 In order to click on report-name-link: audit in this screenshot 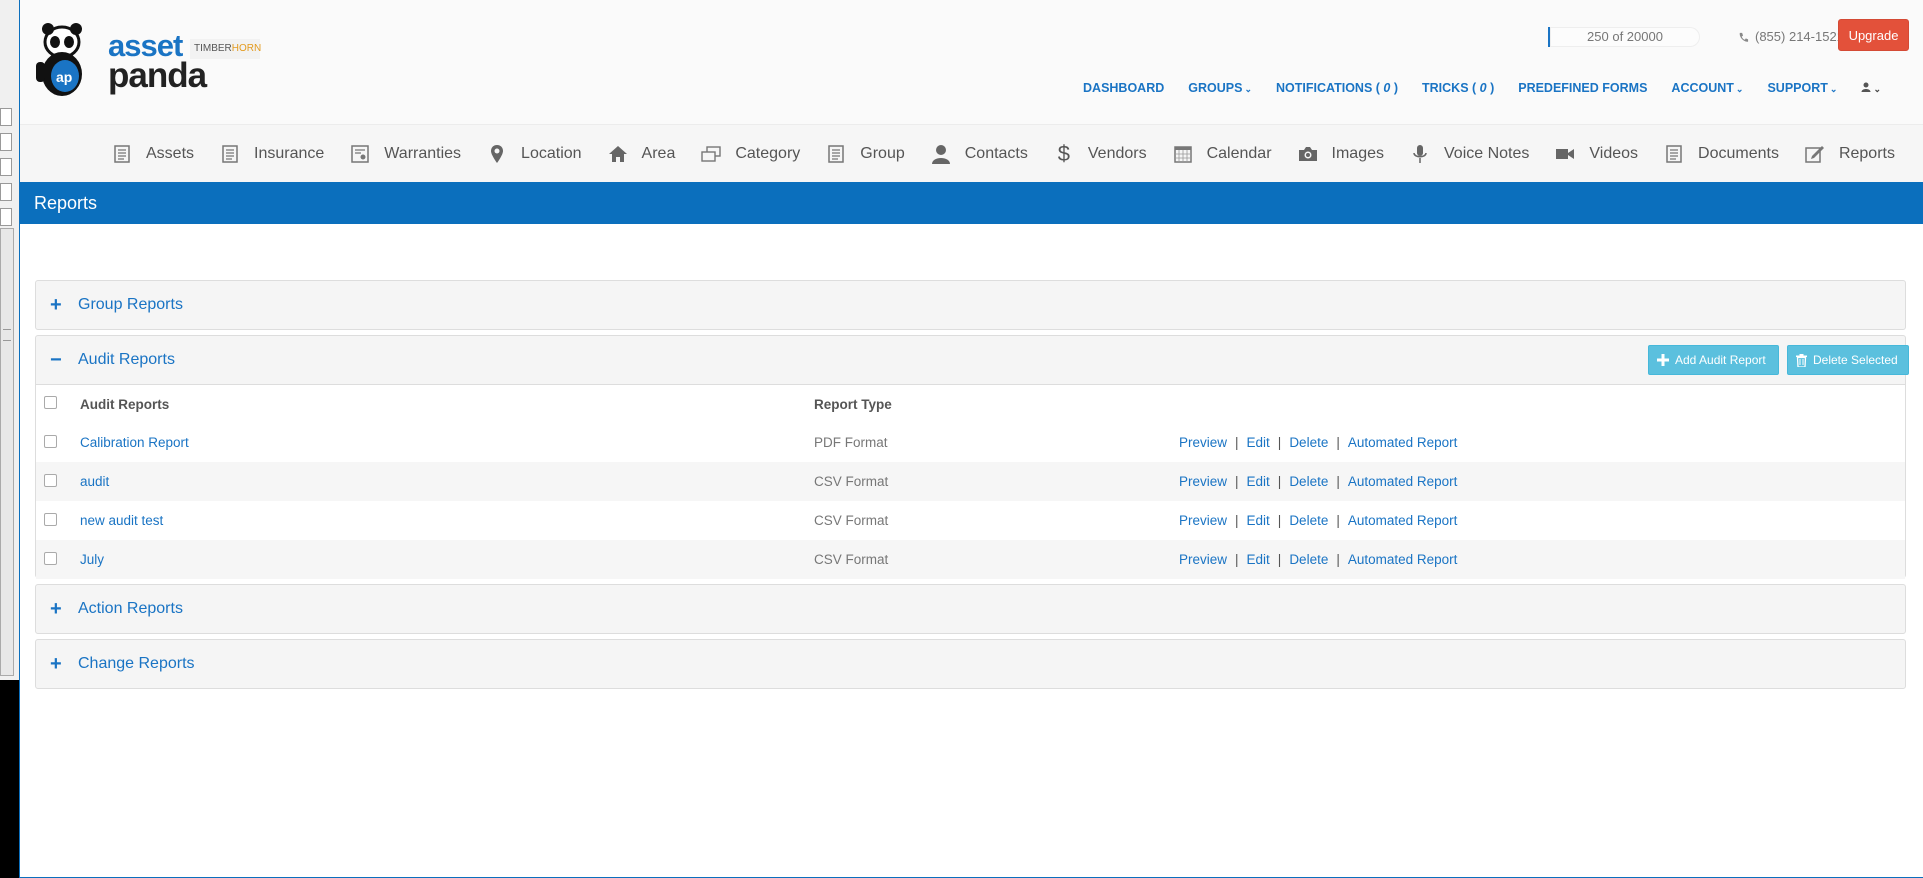, I will do `click(94, 481)`.